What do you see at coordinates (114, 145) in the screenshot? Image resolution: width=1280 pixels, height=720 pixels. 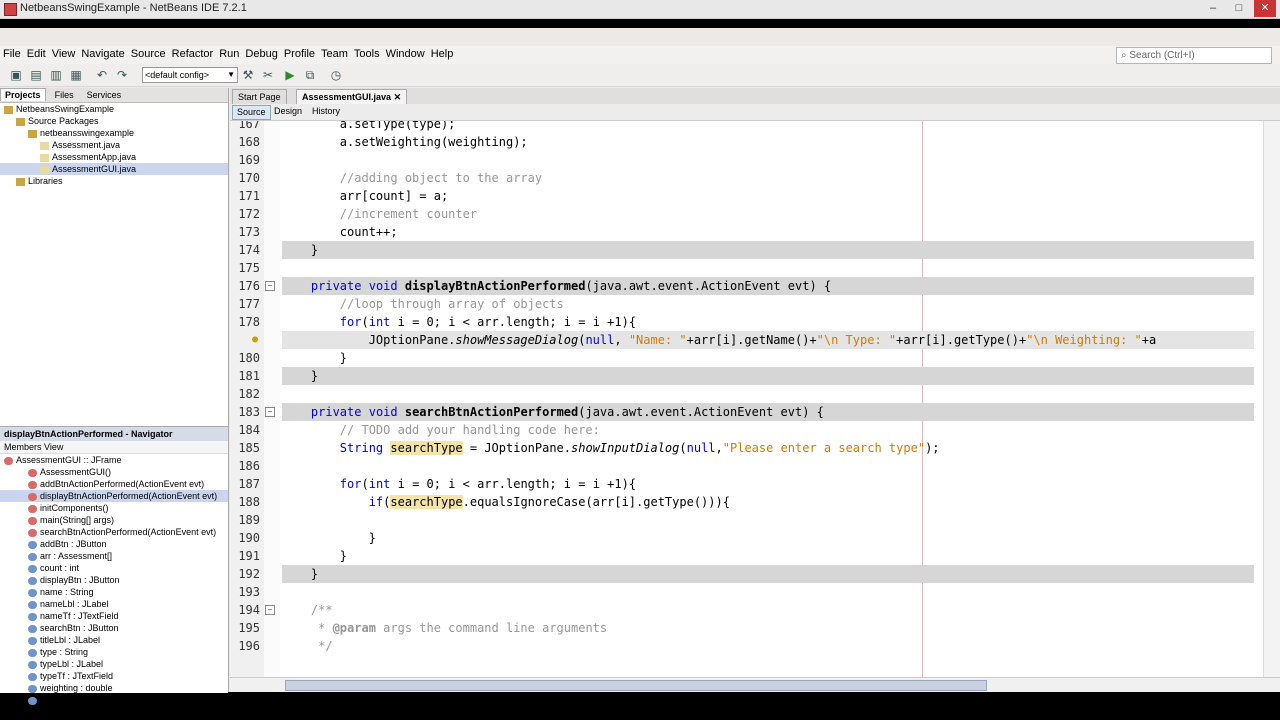 I see `project-tree-item: Assessment.java` at bounding box center [114, 145].